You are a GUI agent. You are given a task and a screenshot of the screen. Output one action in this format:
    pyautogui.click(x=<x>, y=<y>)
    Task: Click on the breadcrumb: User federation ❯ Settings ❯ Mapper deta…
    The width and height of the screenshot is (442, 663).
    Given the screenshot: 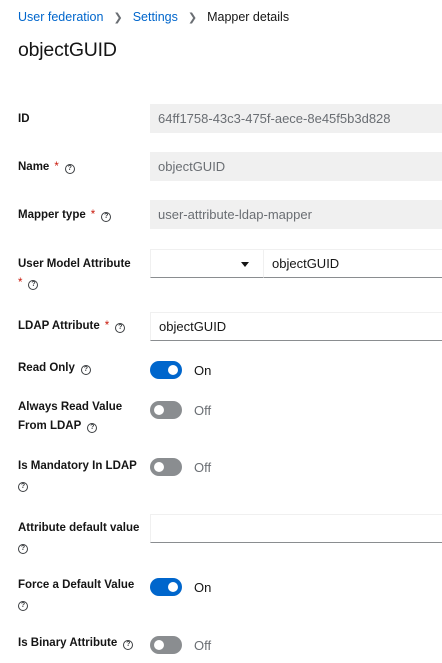 What is the action you would take?
    pyautogui.click(x=153, y=17)
    